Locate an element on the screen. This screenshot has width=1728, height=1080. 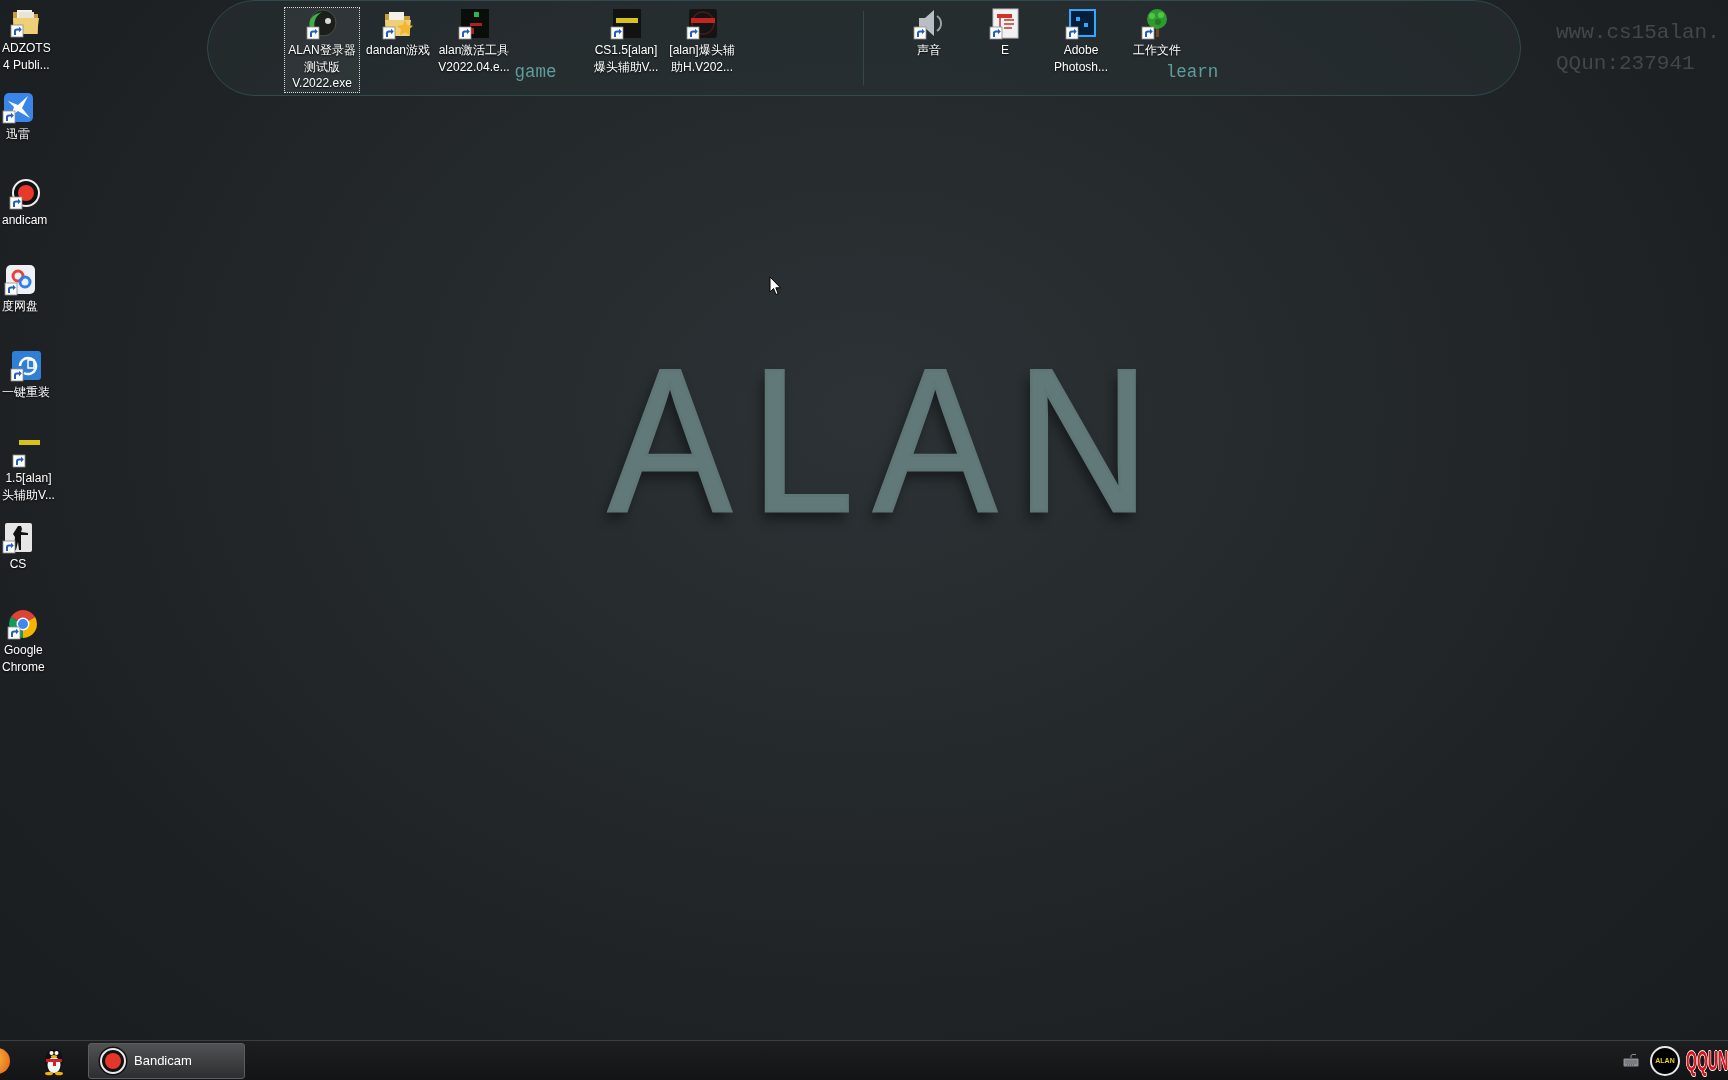
cloud-rings-icon is located at coordinates (20, 280).